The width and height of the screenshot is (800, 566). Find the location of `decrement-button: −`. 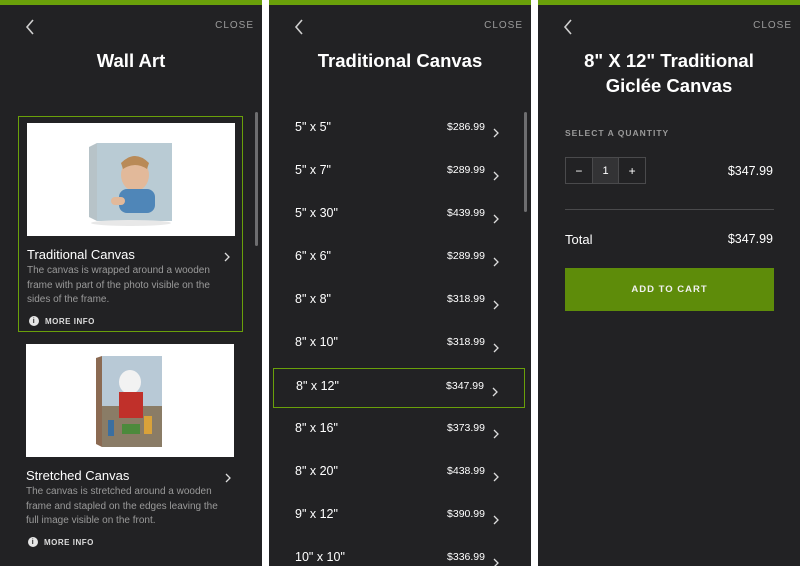

decrement-button: − is located at coordinates (579, 170).